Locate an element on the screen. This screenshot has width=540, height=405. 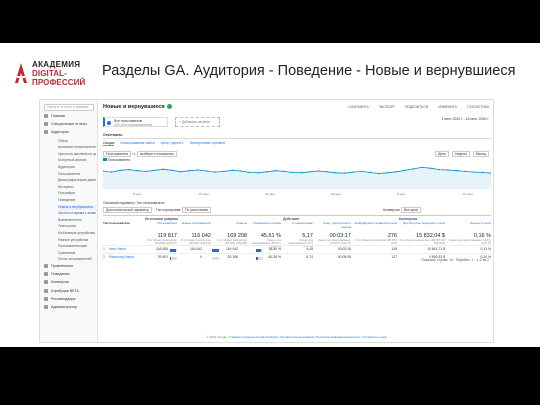
row-user-type-link: Returning Visitor is located at coordinates (121, 257).